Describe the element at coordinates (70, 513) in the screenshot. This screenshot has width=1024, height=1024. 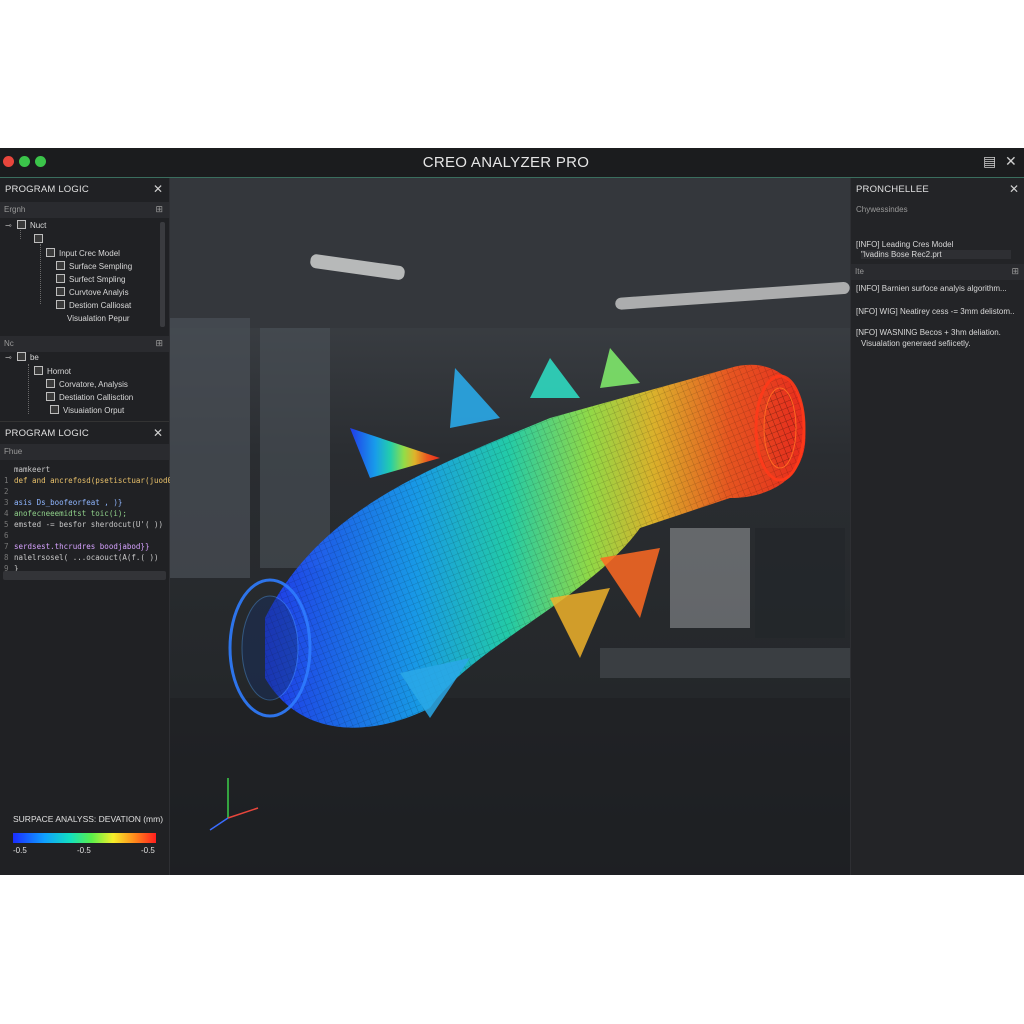
I see `code-text: anofecneeemidtst toic(i);` at that location.